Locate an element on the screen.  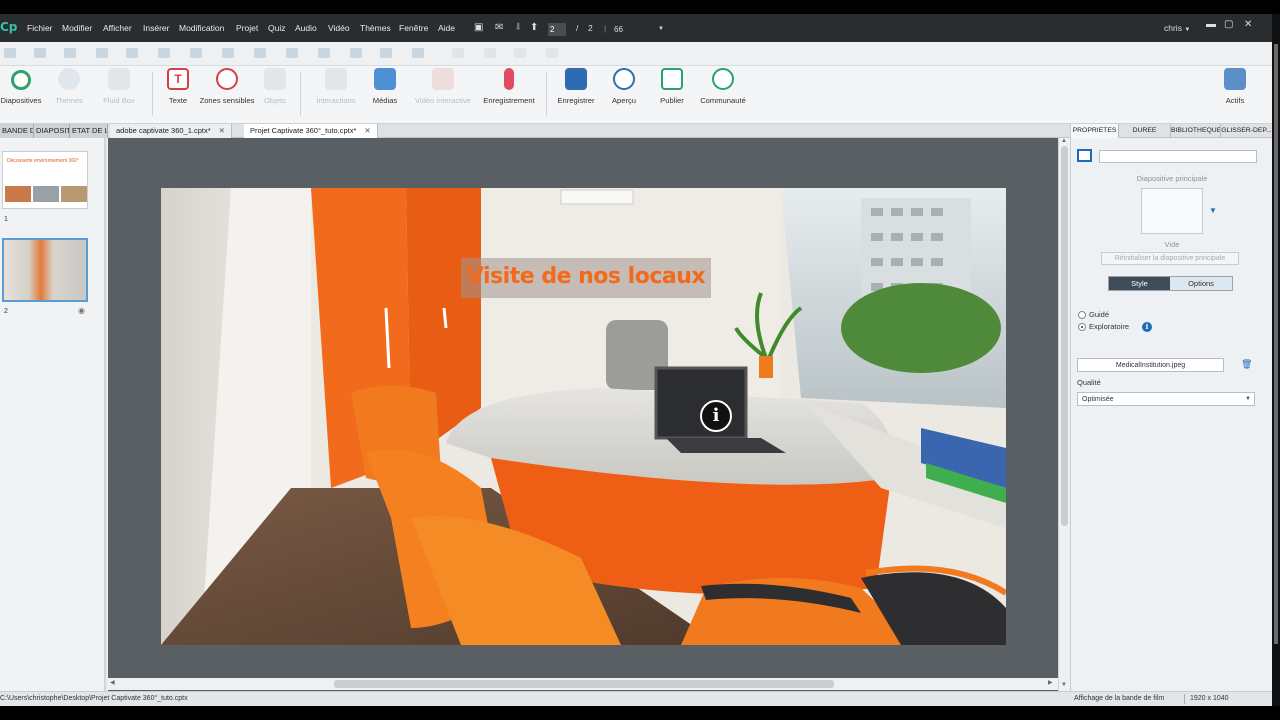
align-left-icon is located at coordinates (10, 53).